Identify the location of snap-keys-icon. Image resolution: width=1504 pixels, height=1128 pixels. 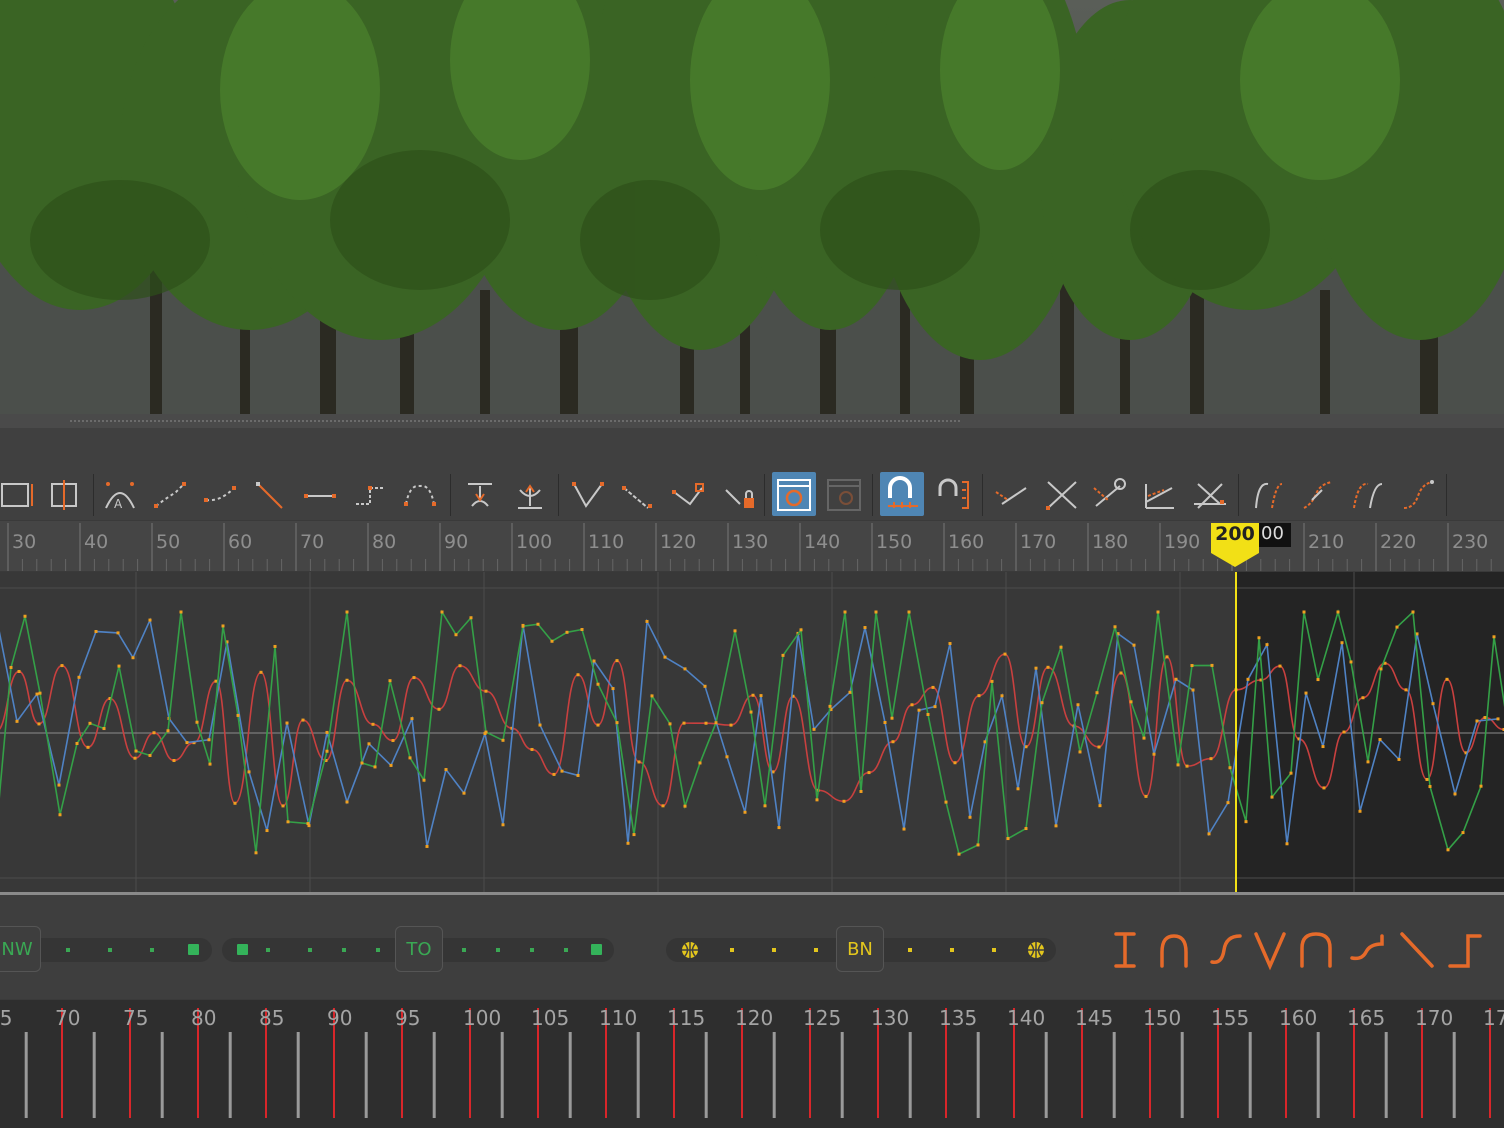
(954, 494).